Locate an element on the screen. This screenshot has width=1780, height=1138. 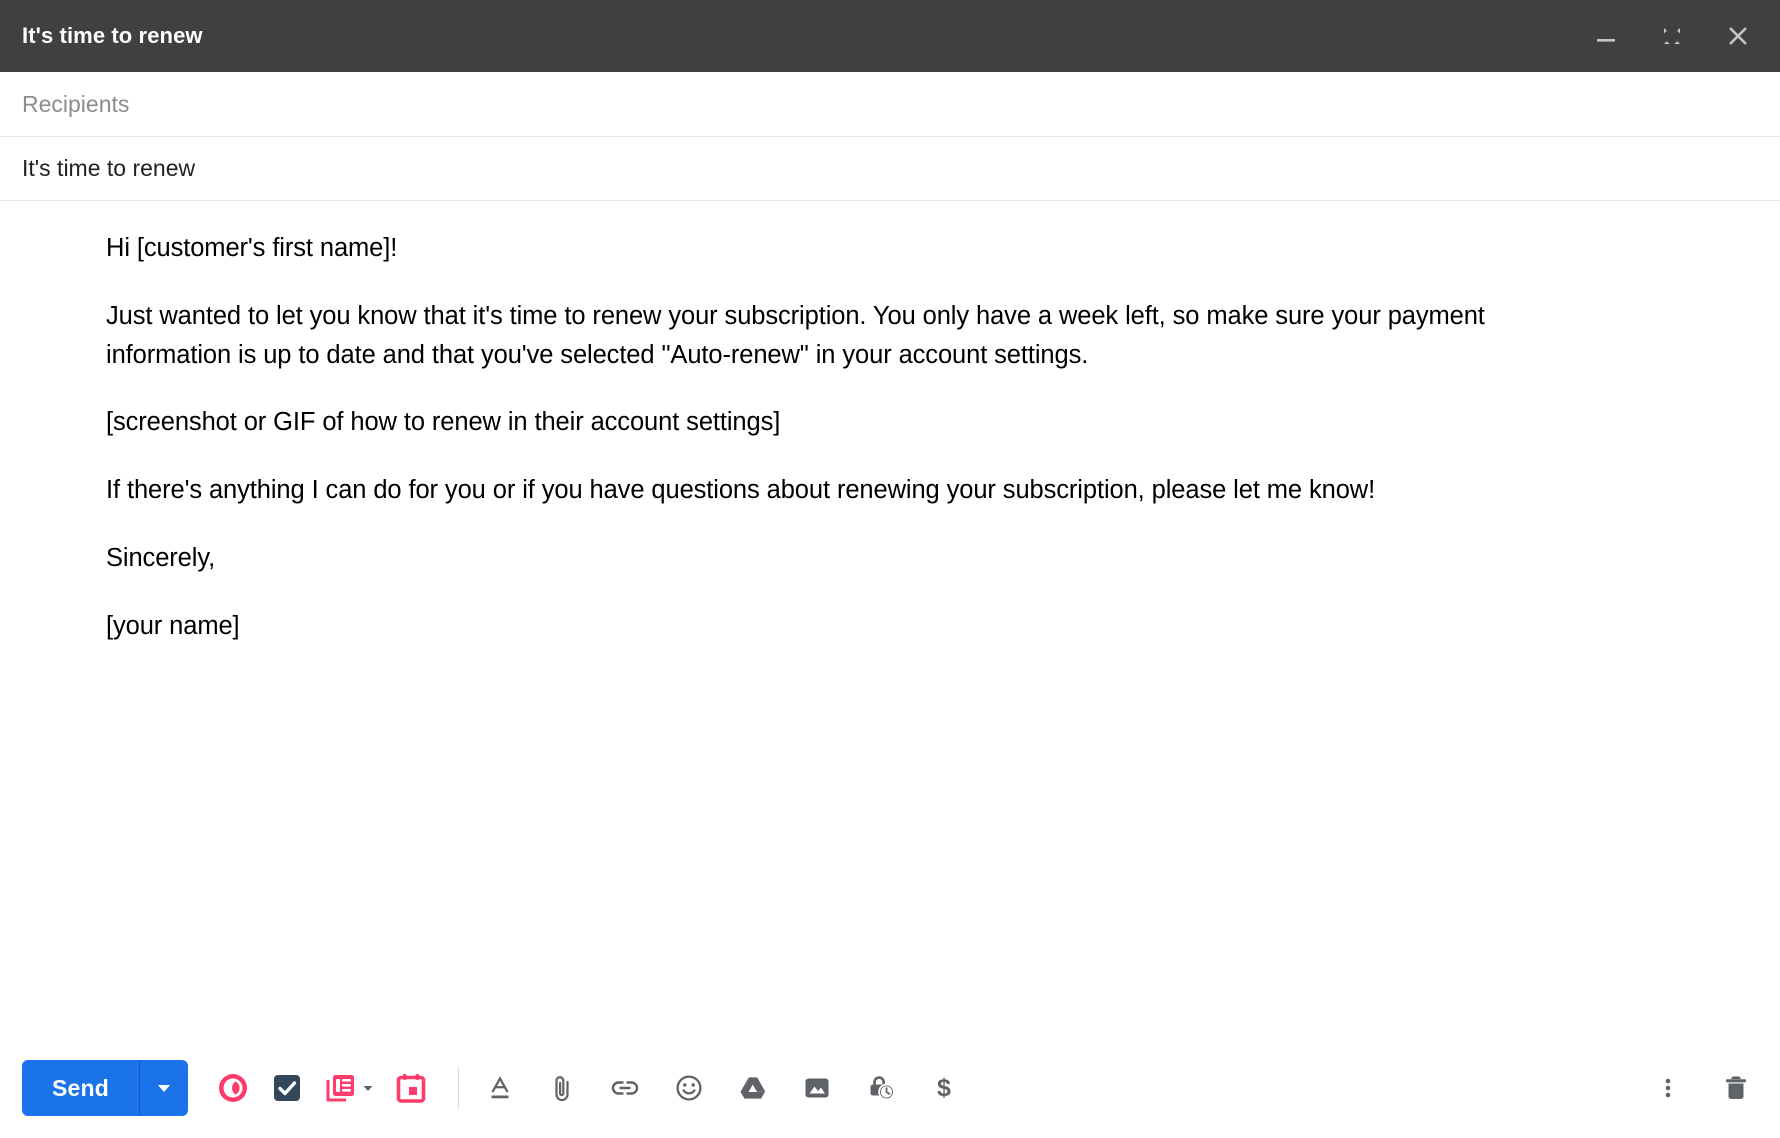
plugin-tools-group is located at coordinates (322, 1088).